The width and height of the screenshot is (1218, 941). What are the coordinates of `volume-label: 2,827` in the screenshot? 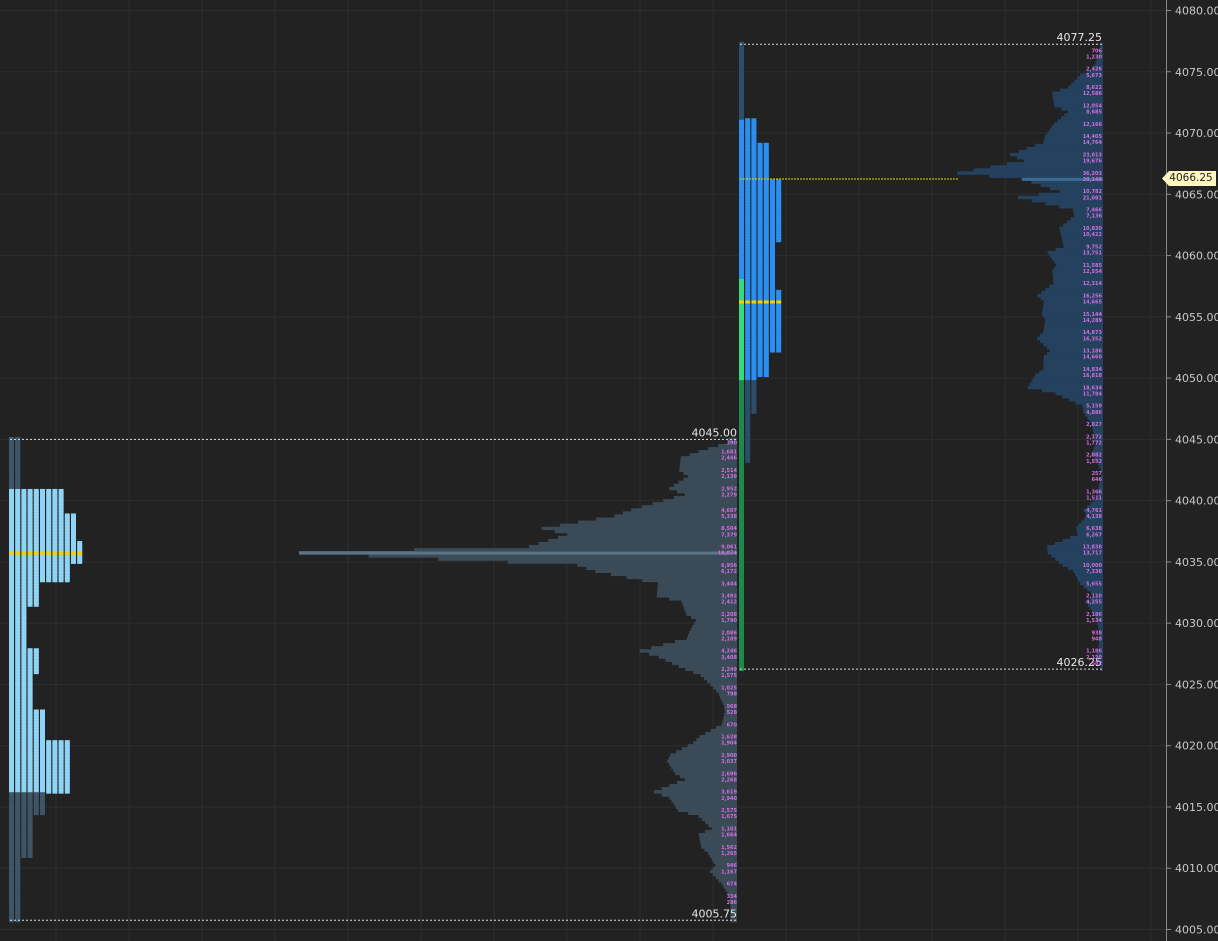 It's located at (1094, 425).